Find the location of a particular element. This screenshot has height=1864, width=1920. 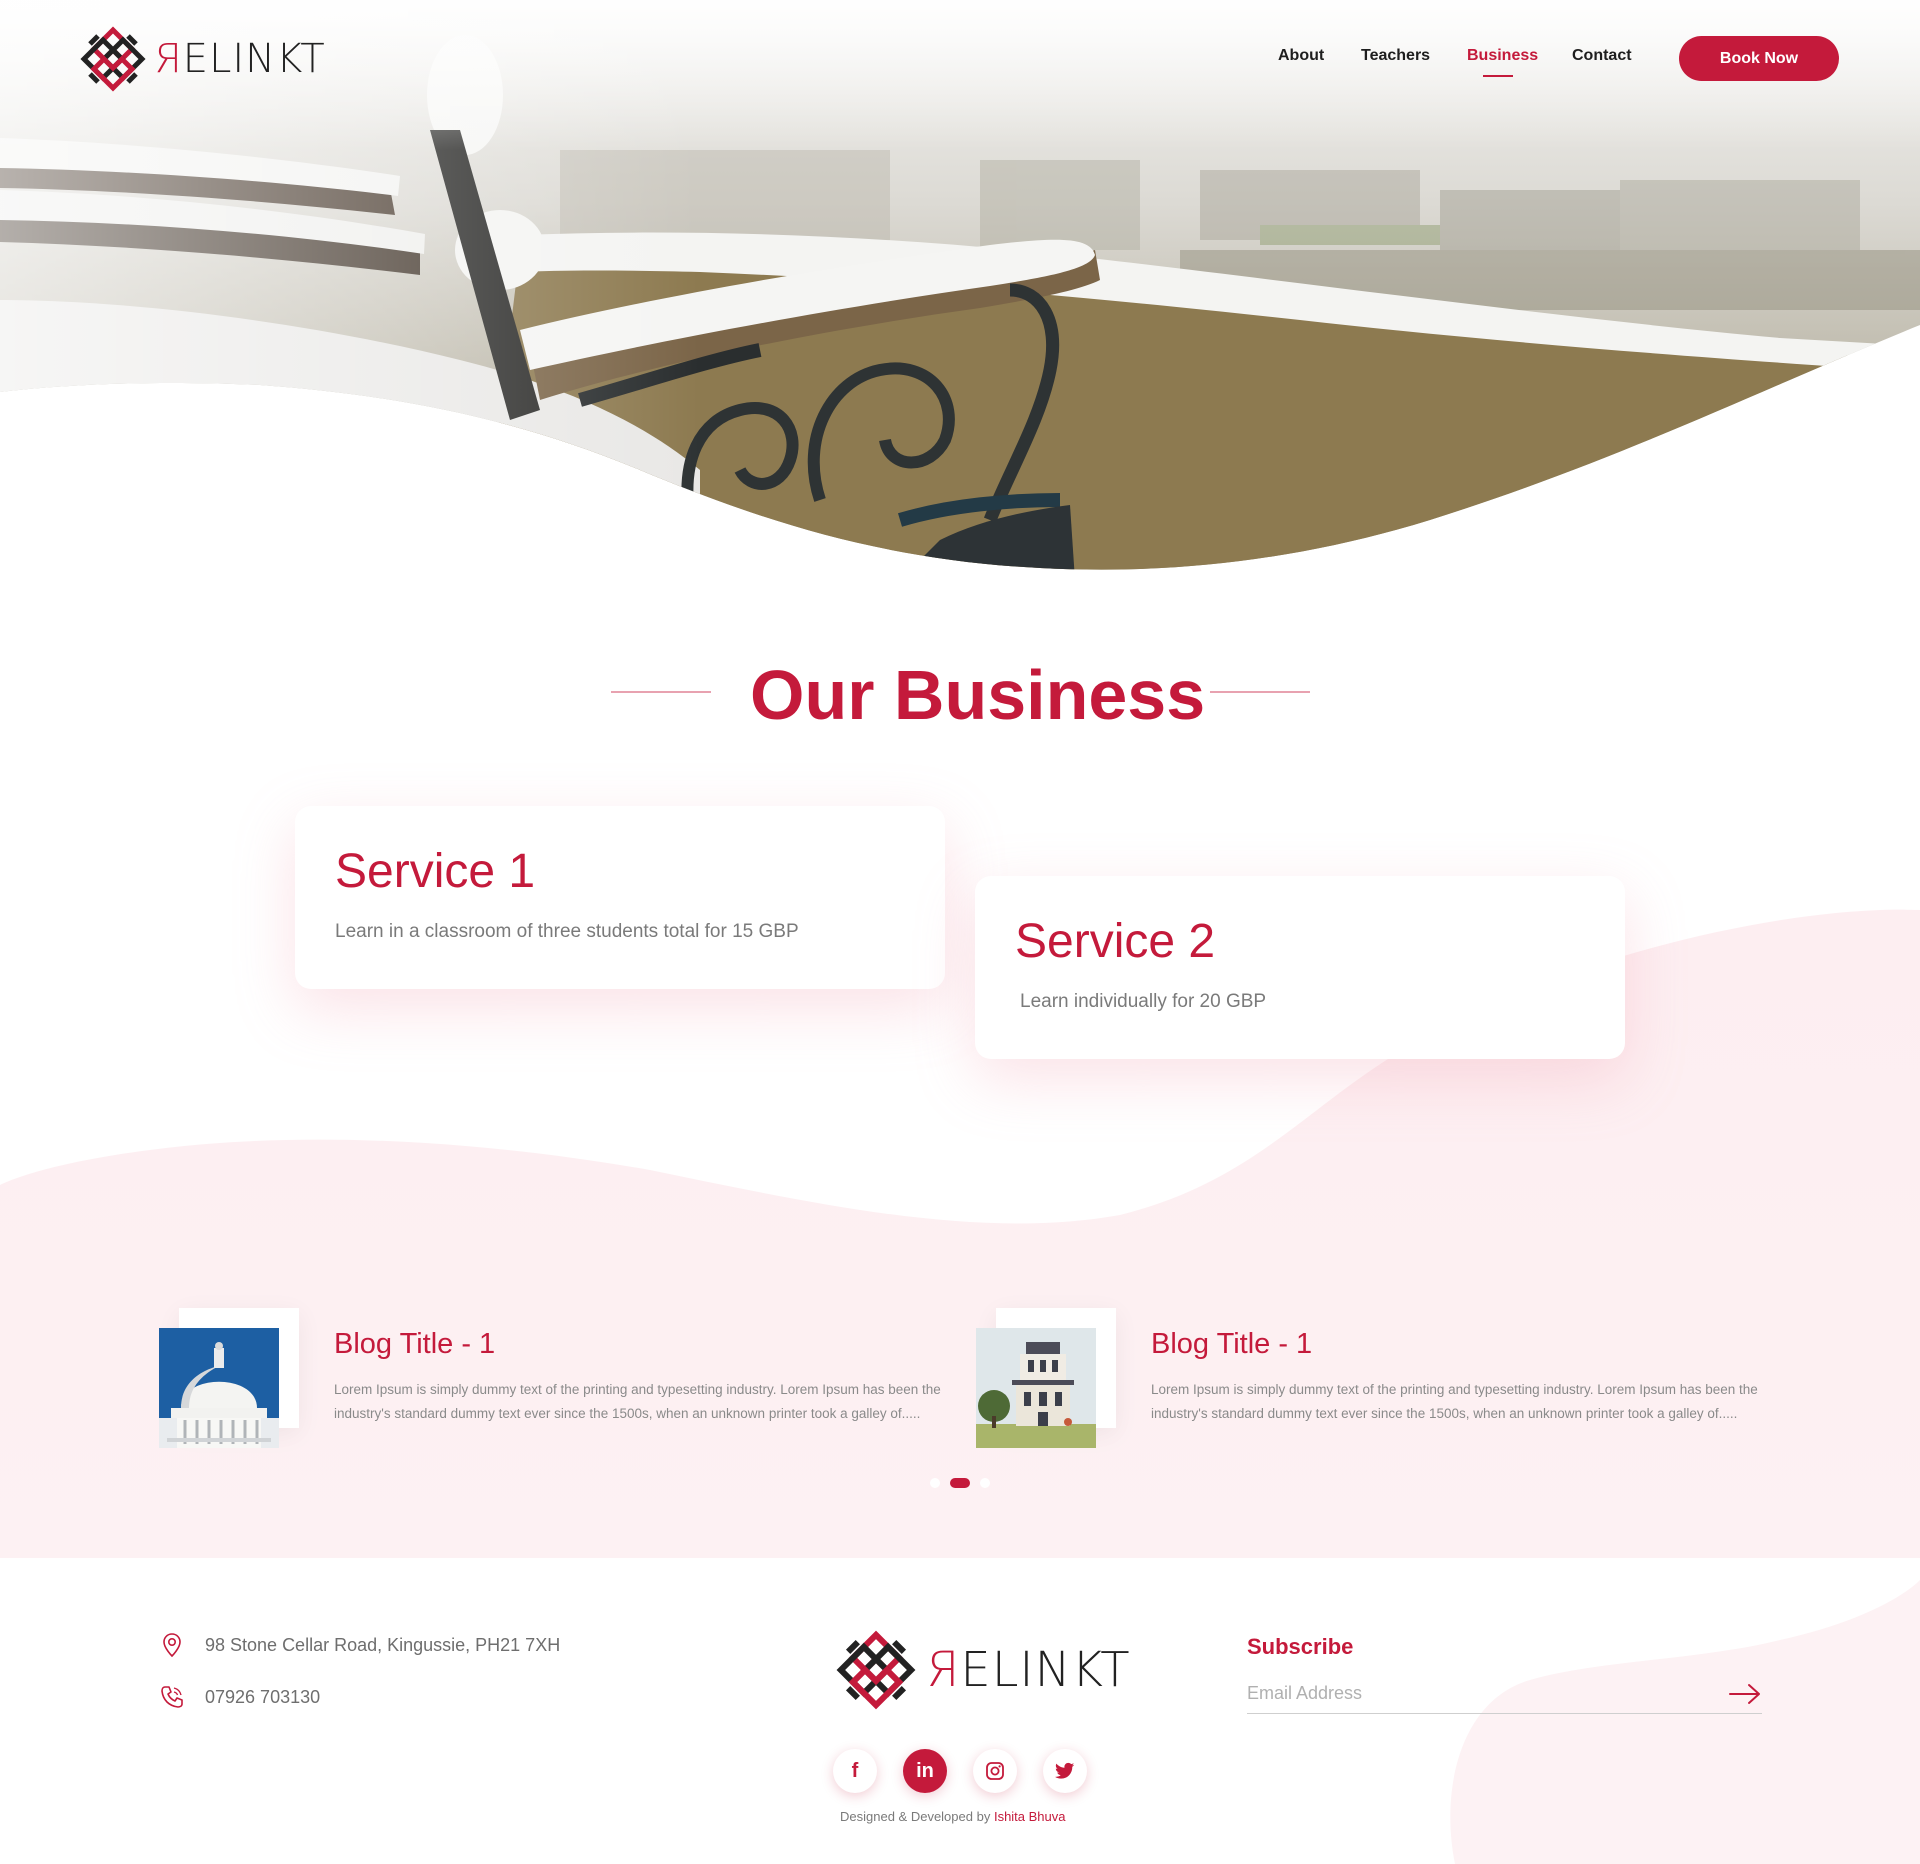

facebook-glyph: f is located at coordinates (855, 1770).